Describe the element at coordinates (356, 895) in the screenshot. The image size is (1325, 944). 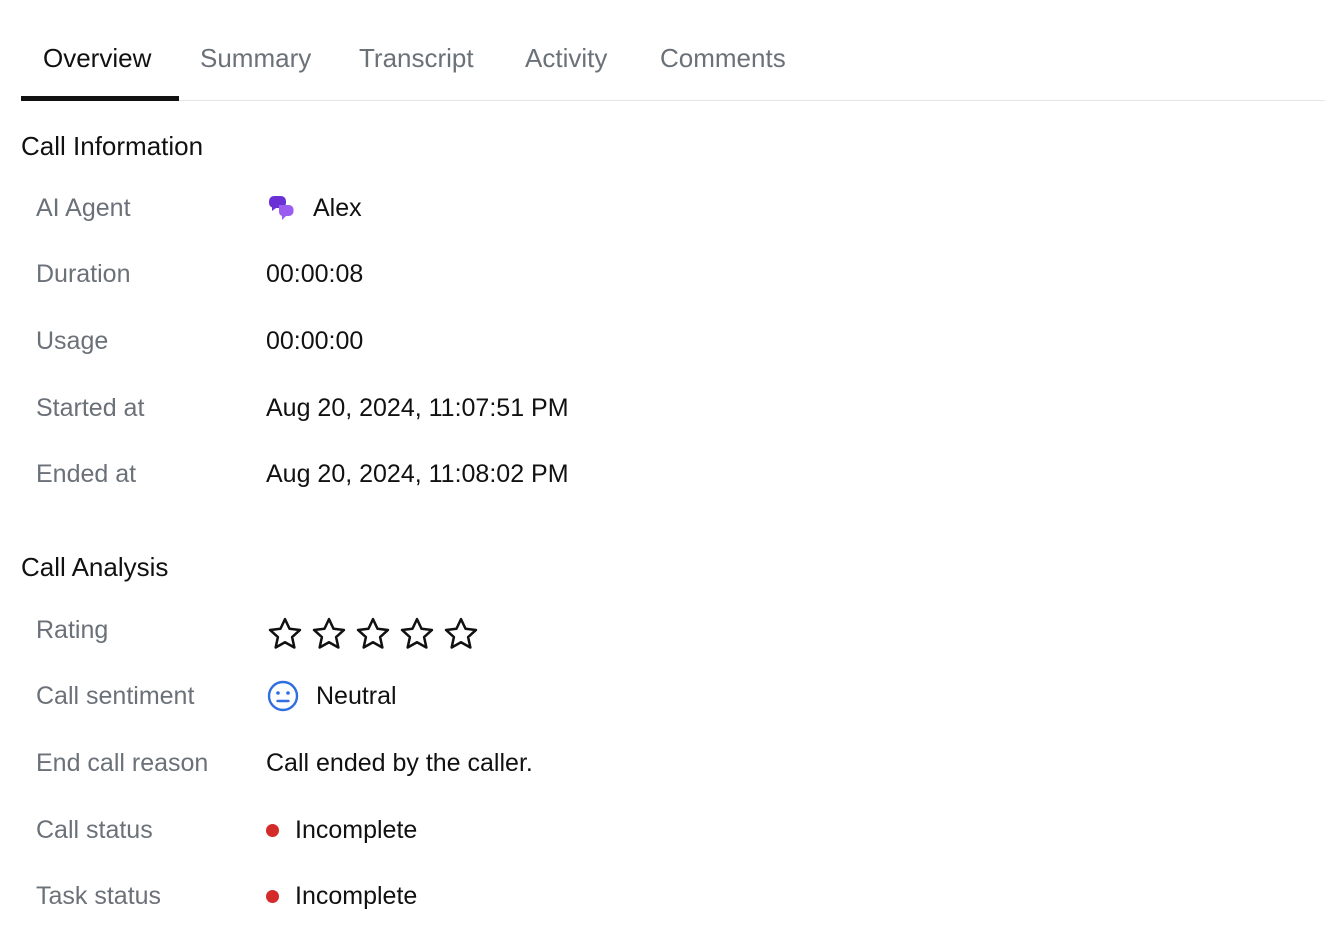
I see `task-status-text: Incomplete` at that location.